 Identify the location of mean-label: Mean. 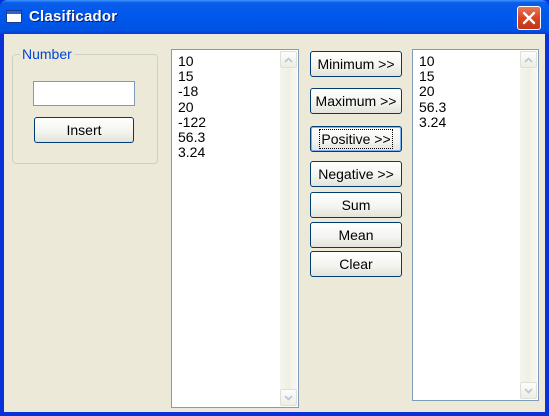
(356, 235).